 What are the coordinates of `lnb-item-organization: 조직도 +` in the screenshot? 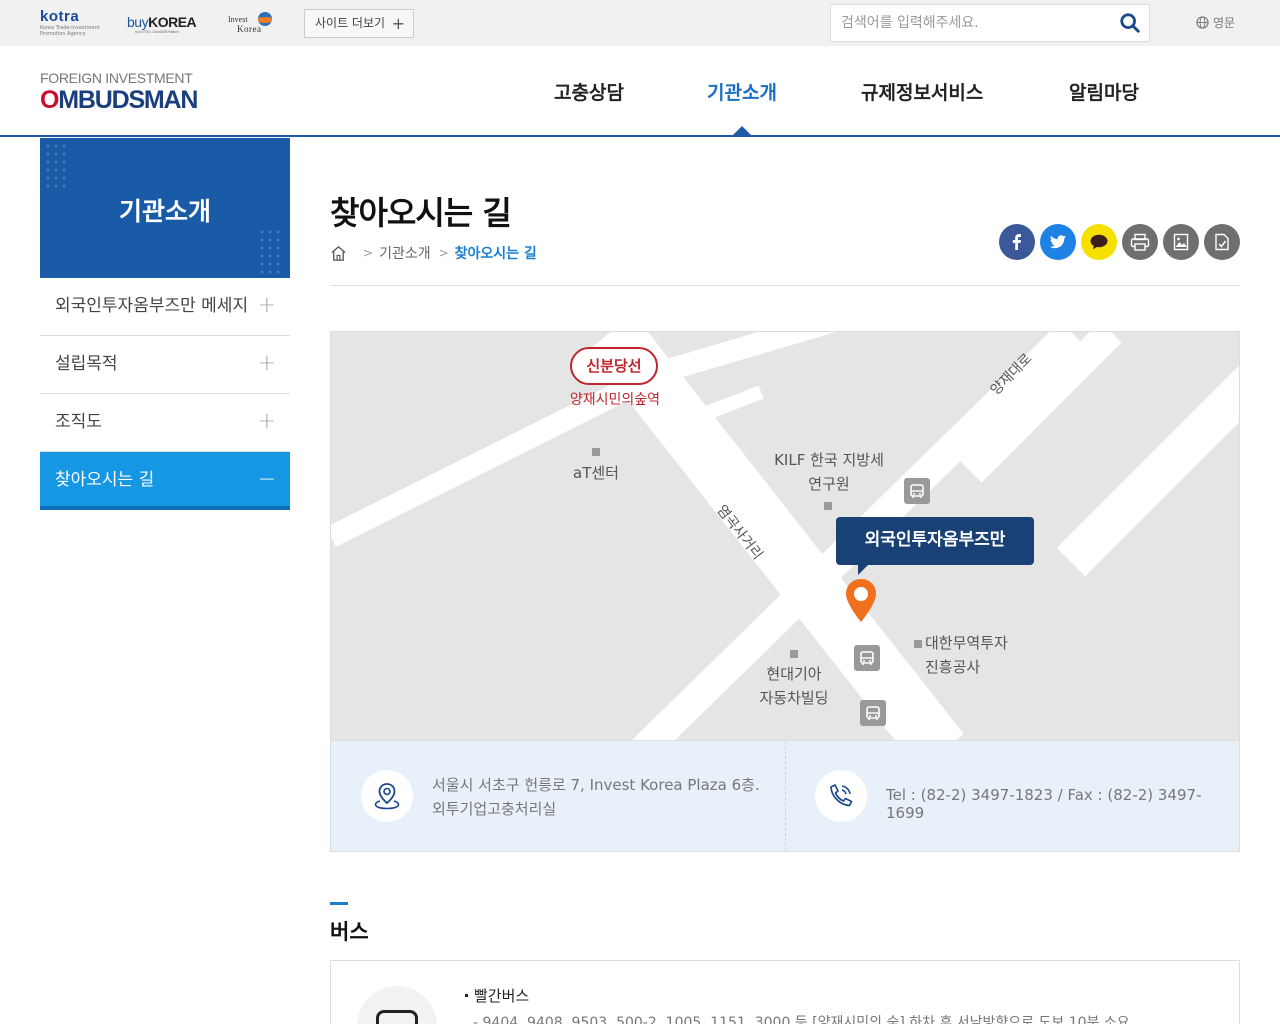 It's located at (165, 423).